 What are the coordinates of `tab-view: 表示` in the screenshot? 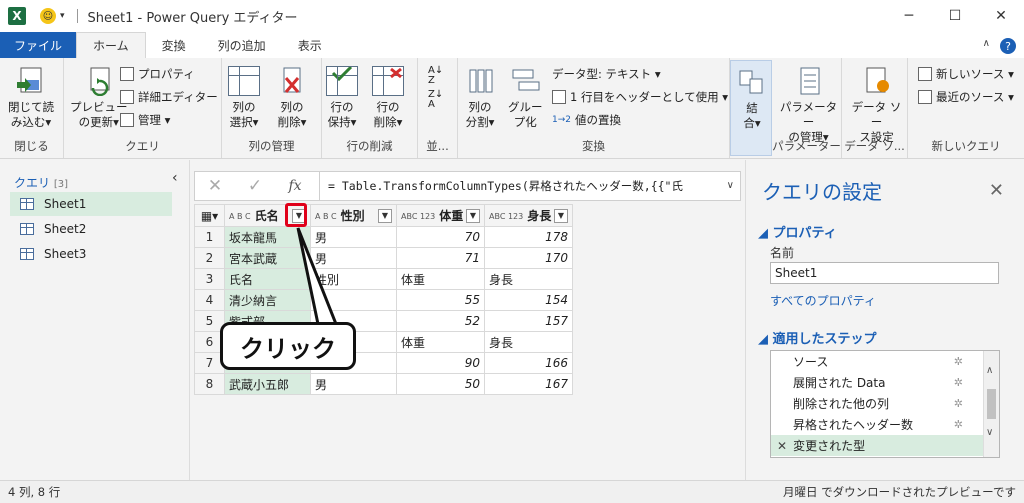 It's located at (310, 45).